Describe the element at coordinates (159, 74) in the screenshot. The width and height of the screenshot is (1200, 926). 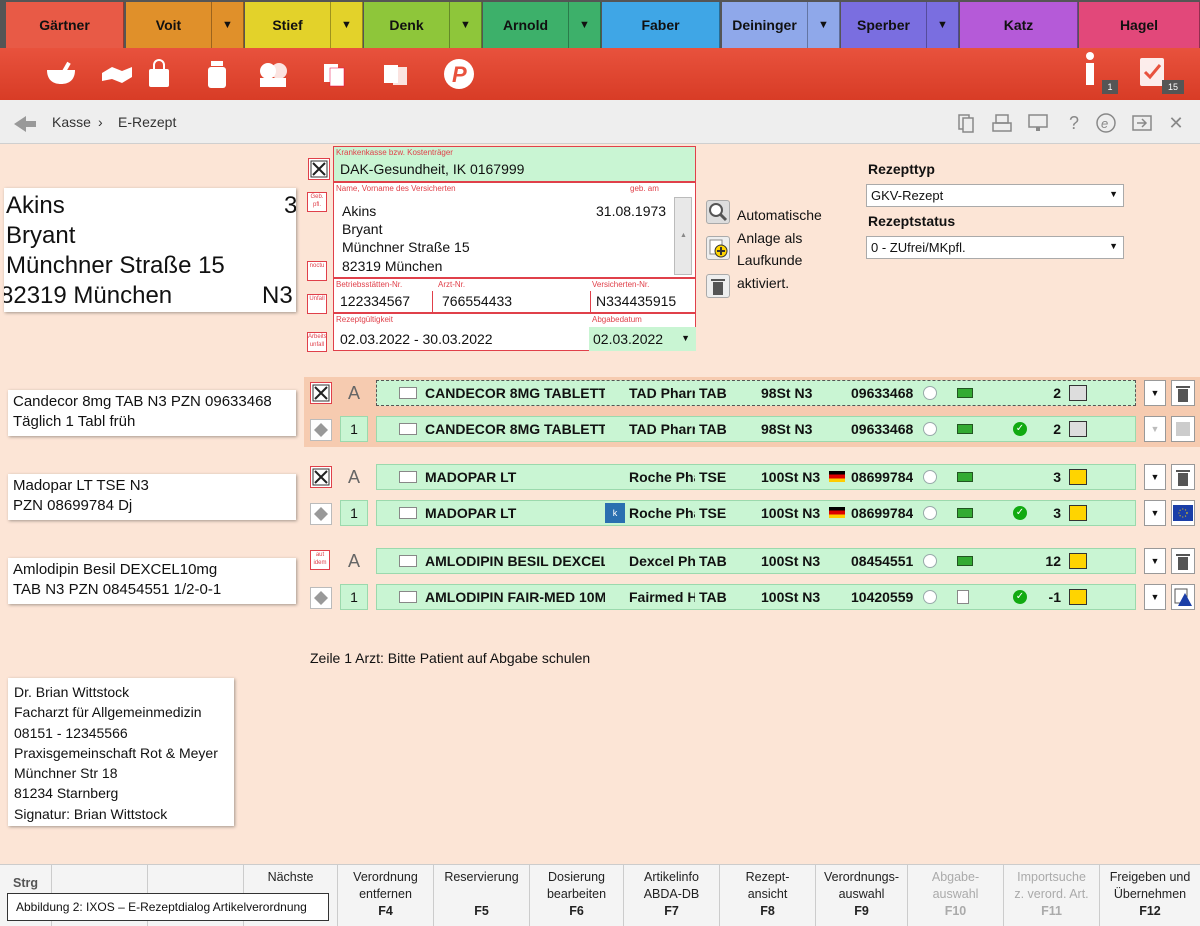
I see `shopping-bag-icon` at that location.